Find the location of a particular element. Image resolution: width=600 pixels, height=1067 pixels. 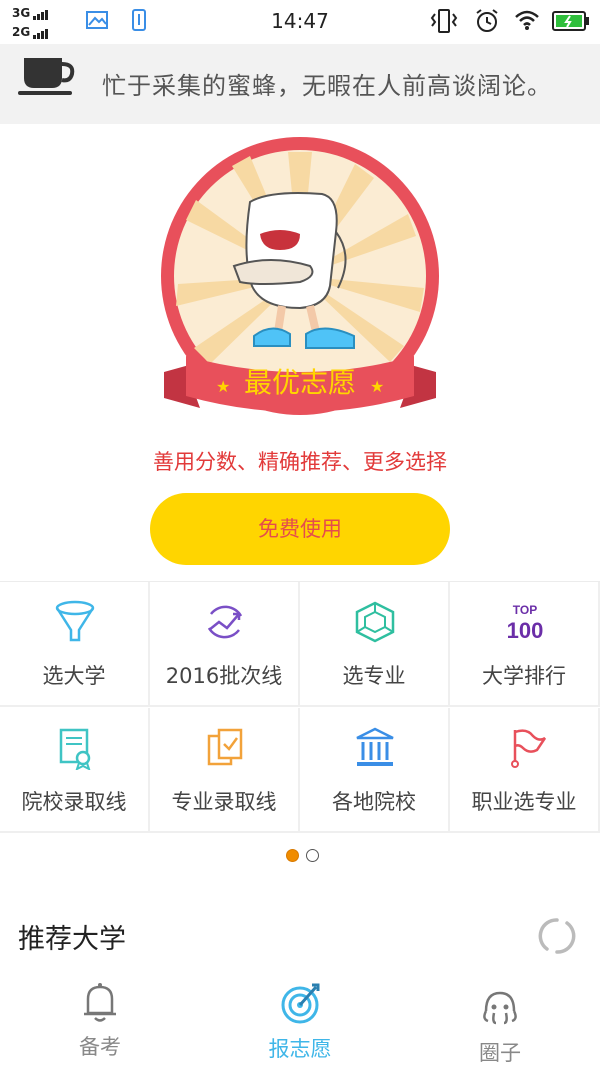

coffee-cup-icon is located at coordinates (46, 76).